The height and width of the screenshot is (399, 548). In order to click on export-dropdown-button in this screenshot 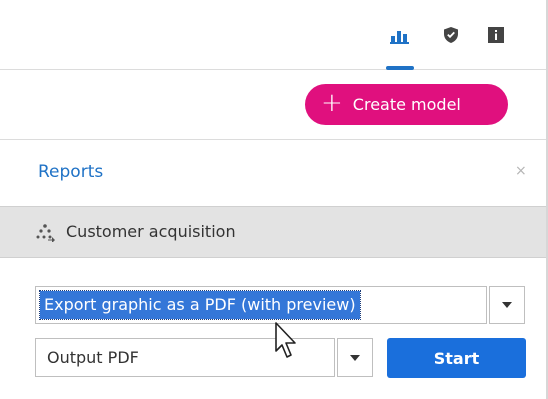, I will do `click(507, 305)`.